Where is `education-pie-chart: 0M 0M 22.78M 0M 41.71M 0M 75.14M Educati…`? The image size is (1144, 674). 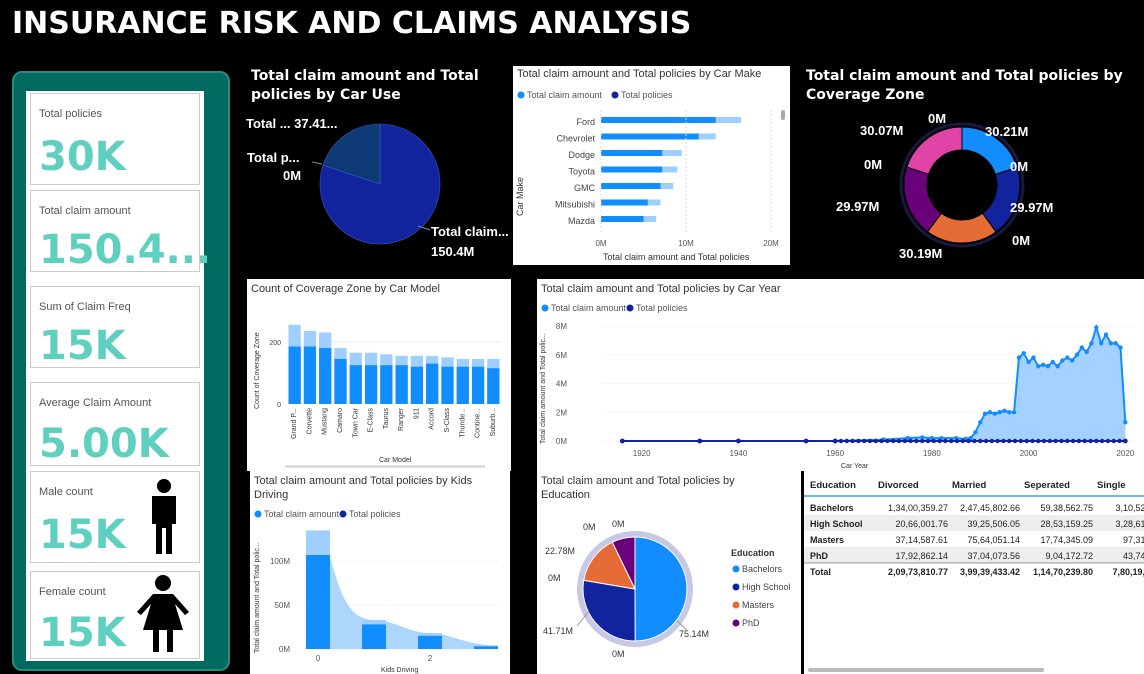 education-pie-chart: 0M 0M 22.78M 0M 41.71M 0M 75.14M Educati… is located at coordinates (669, 572).